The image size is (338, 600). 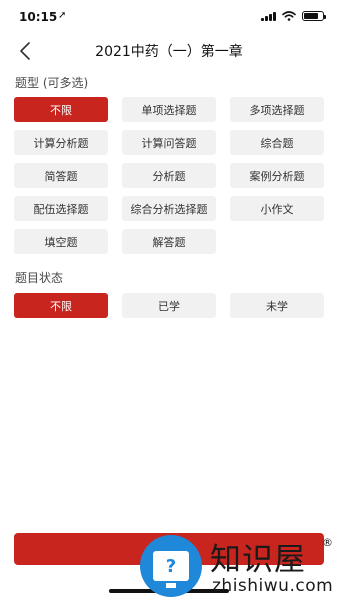 I want to click on confirm-button-label: 确, so click(x=169, y=551).